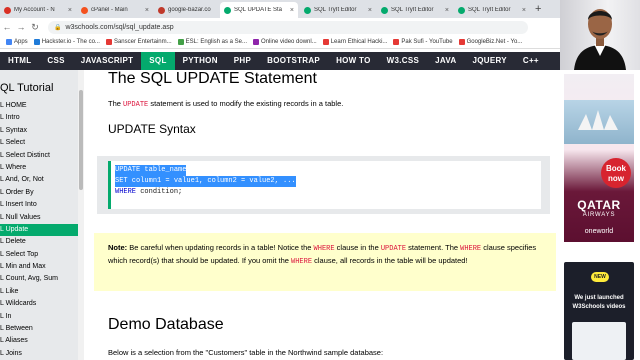 This screenshot has width=640, height=360. Describe the element at coordinates (115, 10) in the screenshot. I see `browser-tab: cPanel - Main ×` at that location.